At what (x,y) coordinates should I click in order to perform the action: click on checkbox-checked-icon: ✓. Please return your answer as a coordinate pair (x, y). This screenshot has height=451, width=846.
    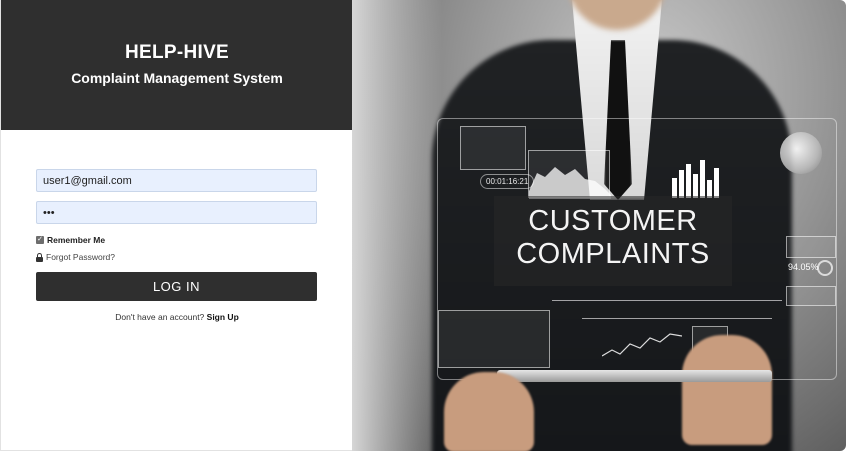
    Looking at the image, I should click on (40, 240).